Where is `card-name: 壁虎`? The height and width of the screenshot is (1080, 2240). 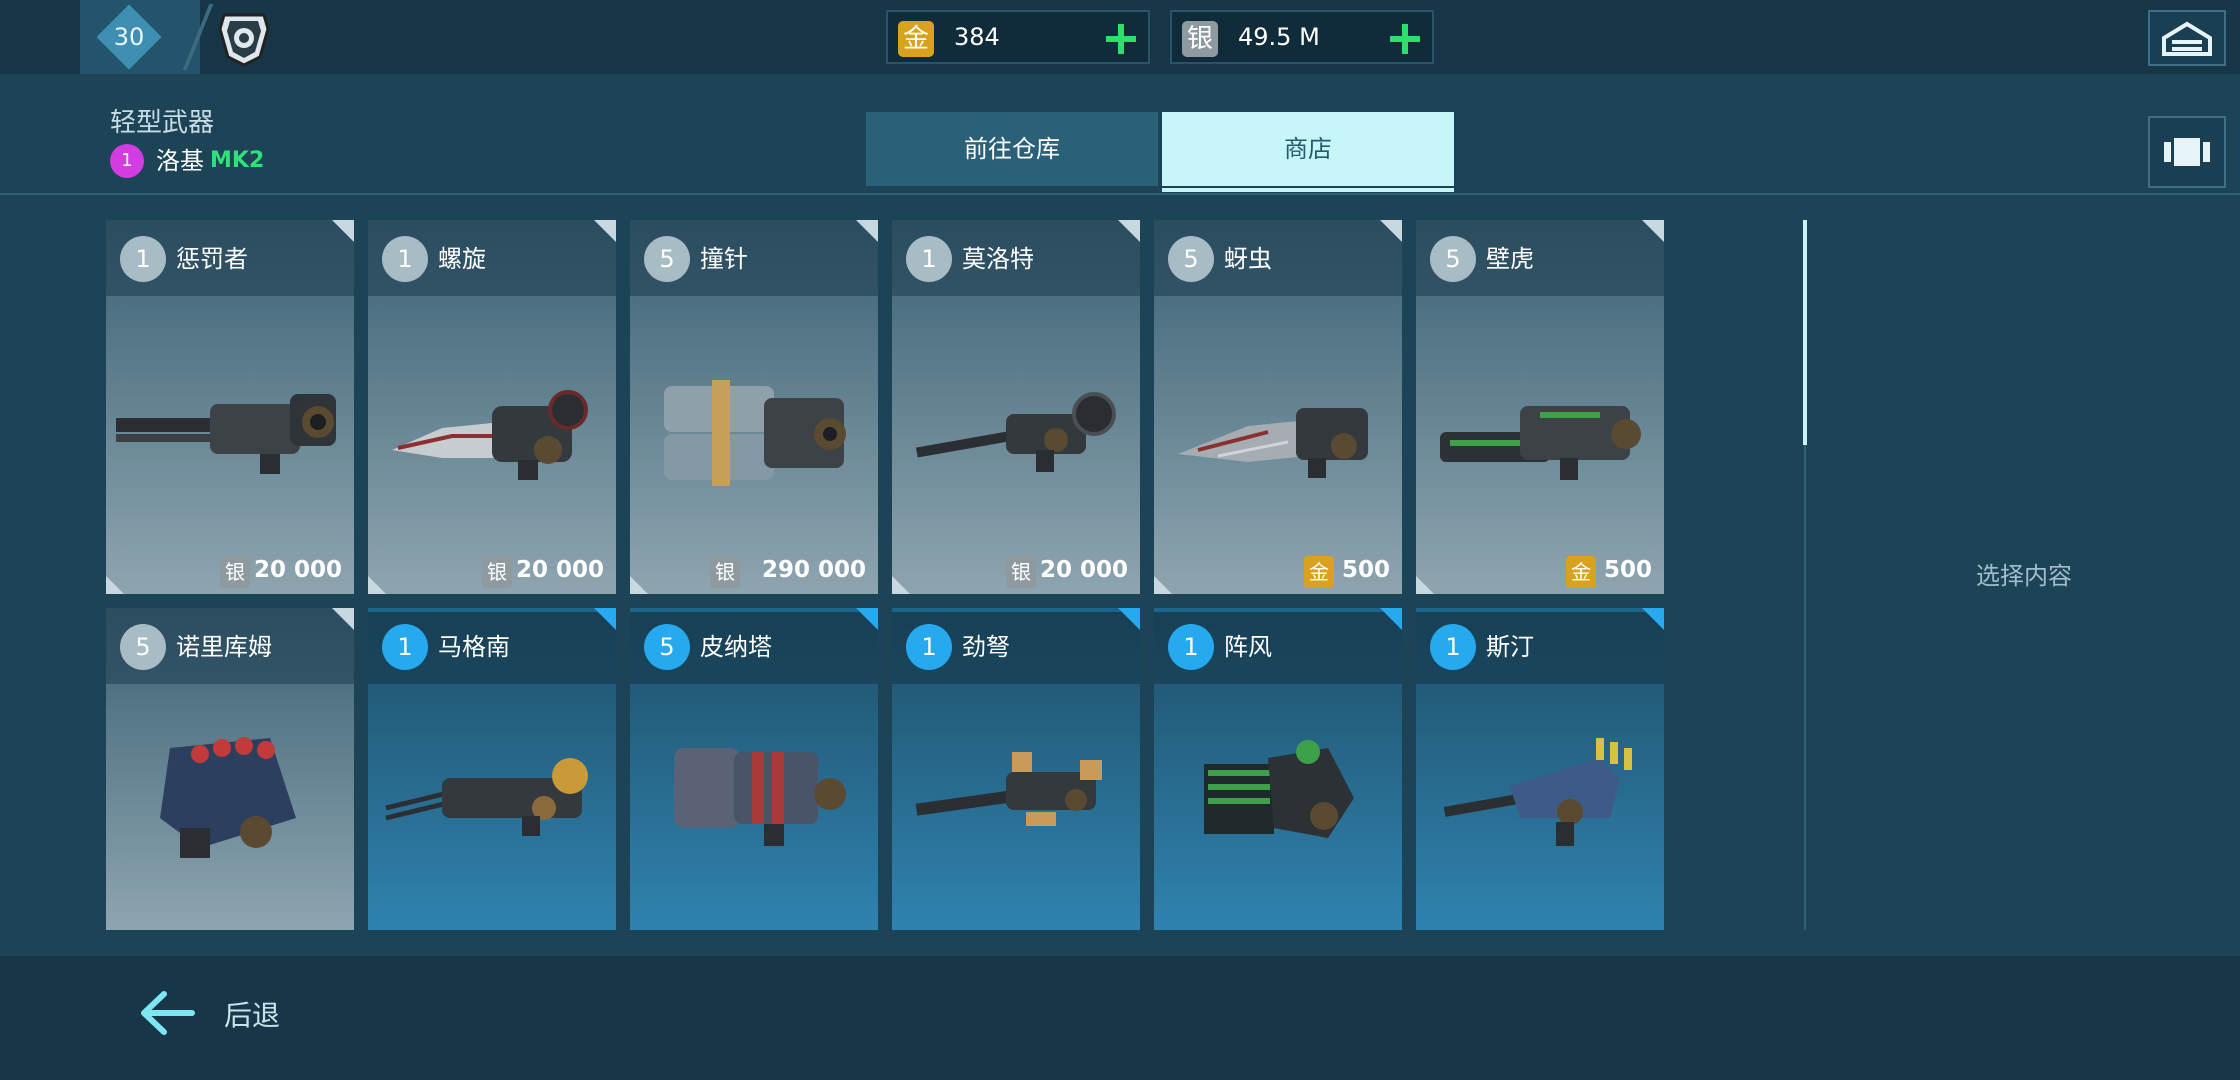 card-name: 壁虎 is located at coordinates (1510, 259).